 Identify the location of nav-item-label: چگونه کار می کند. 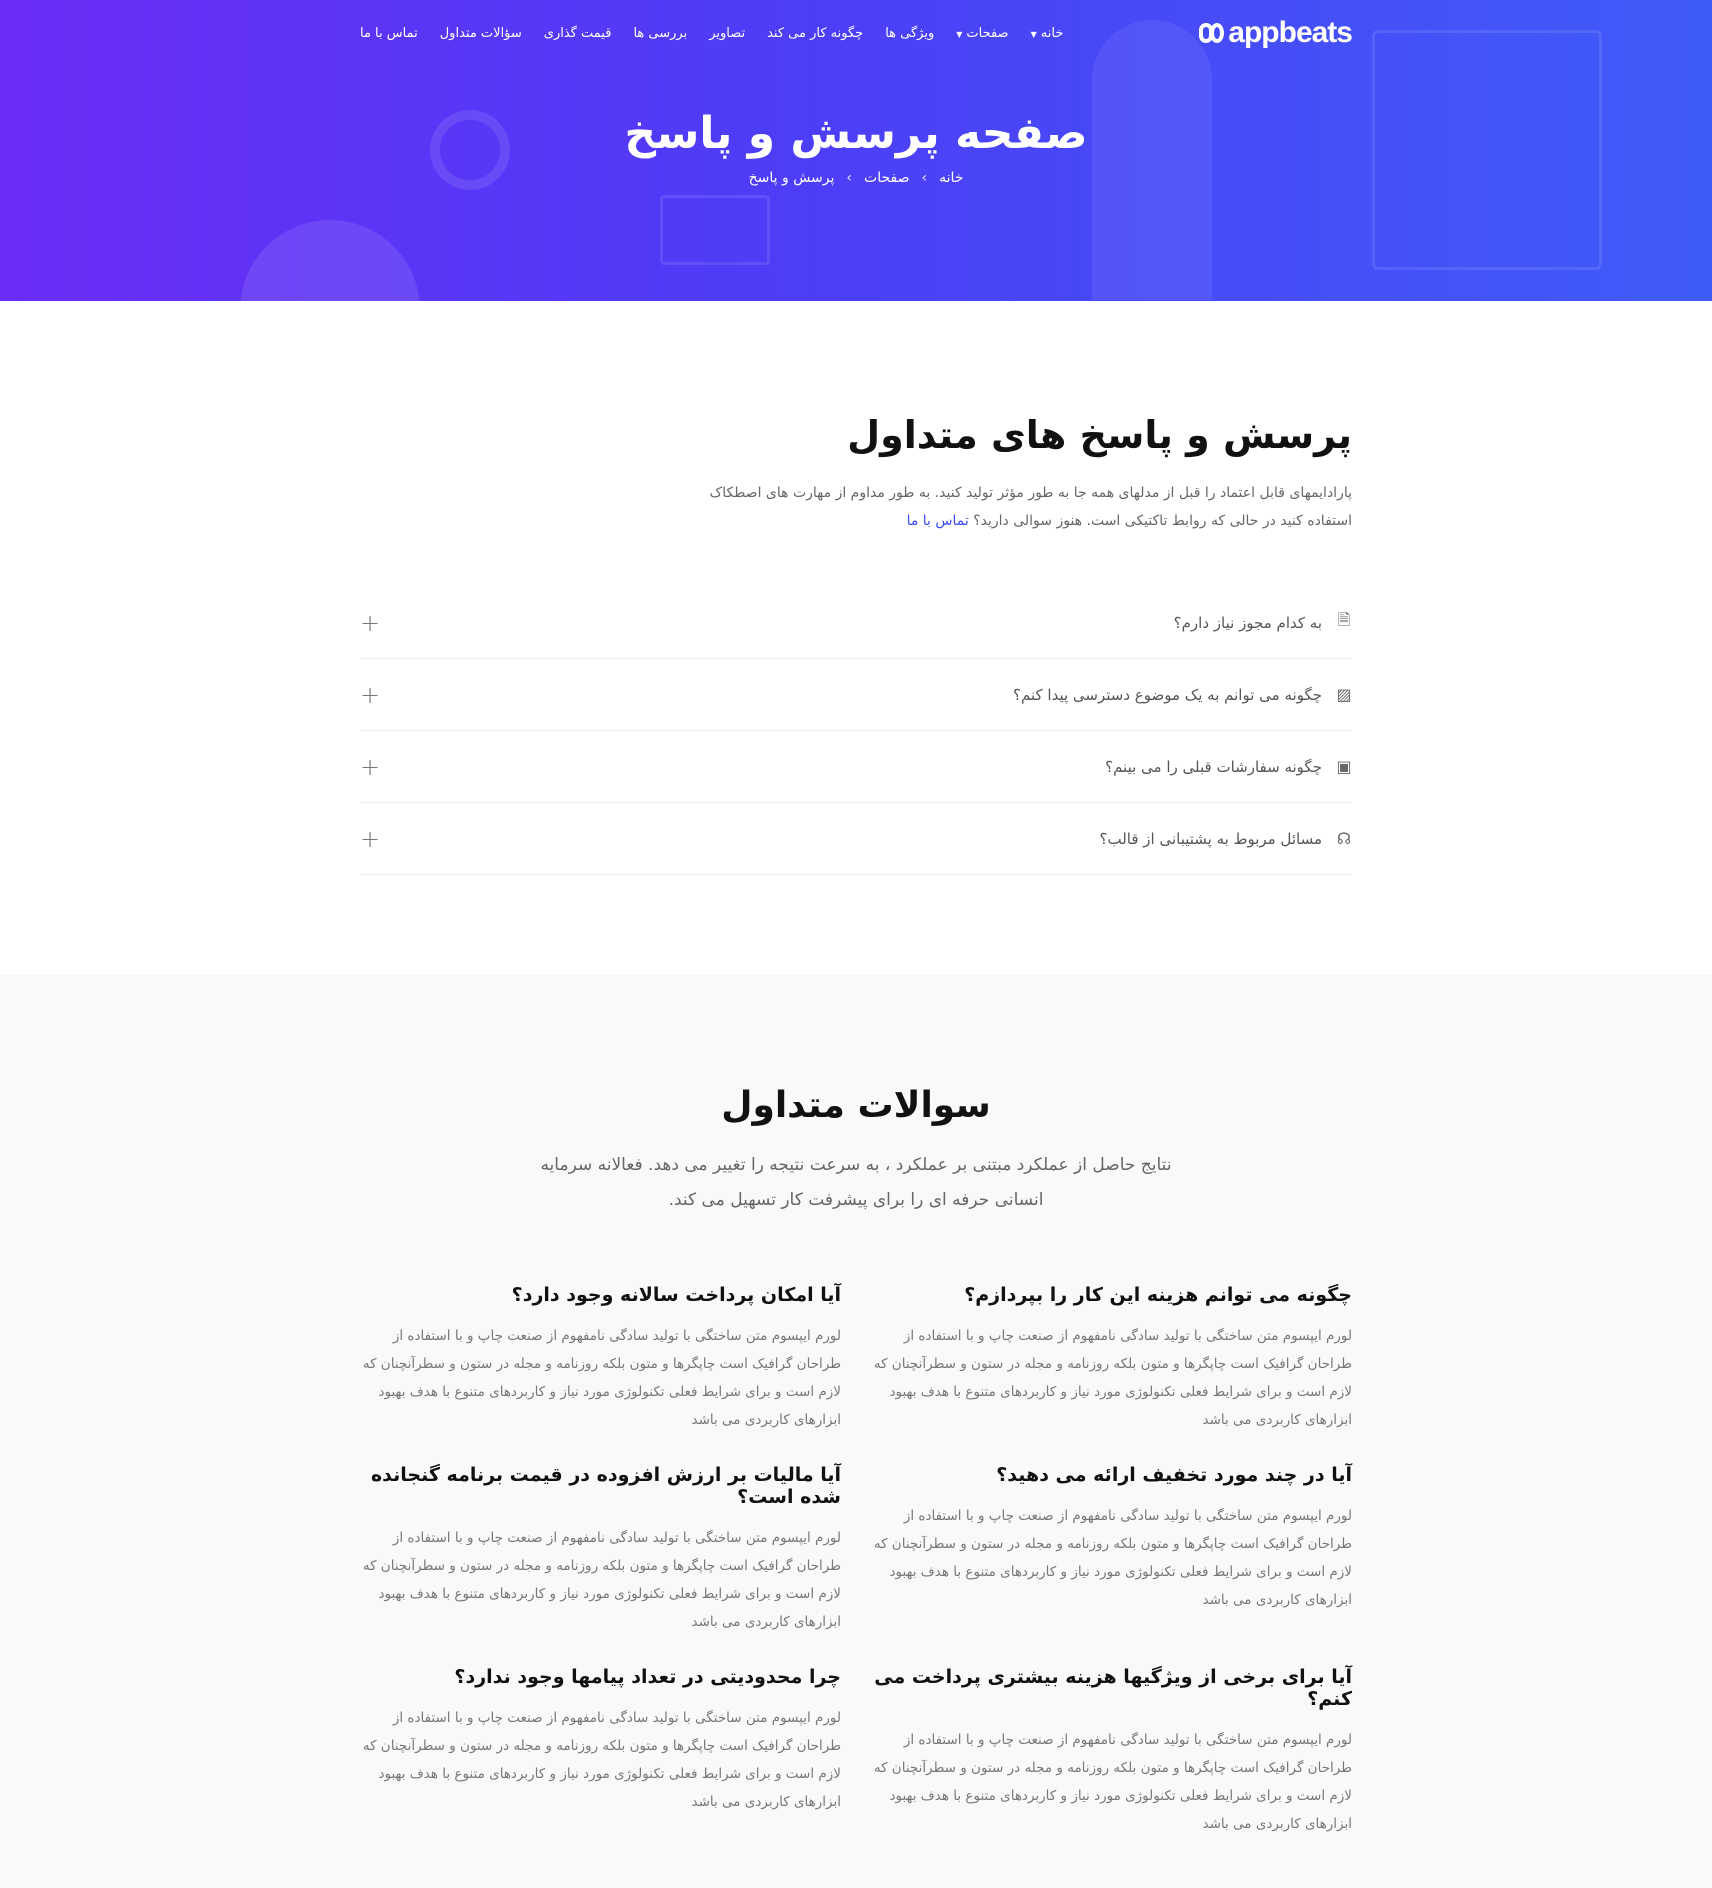
(815, 33).